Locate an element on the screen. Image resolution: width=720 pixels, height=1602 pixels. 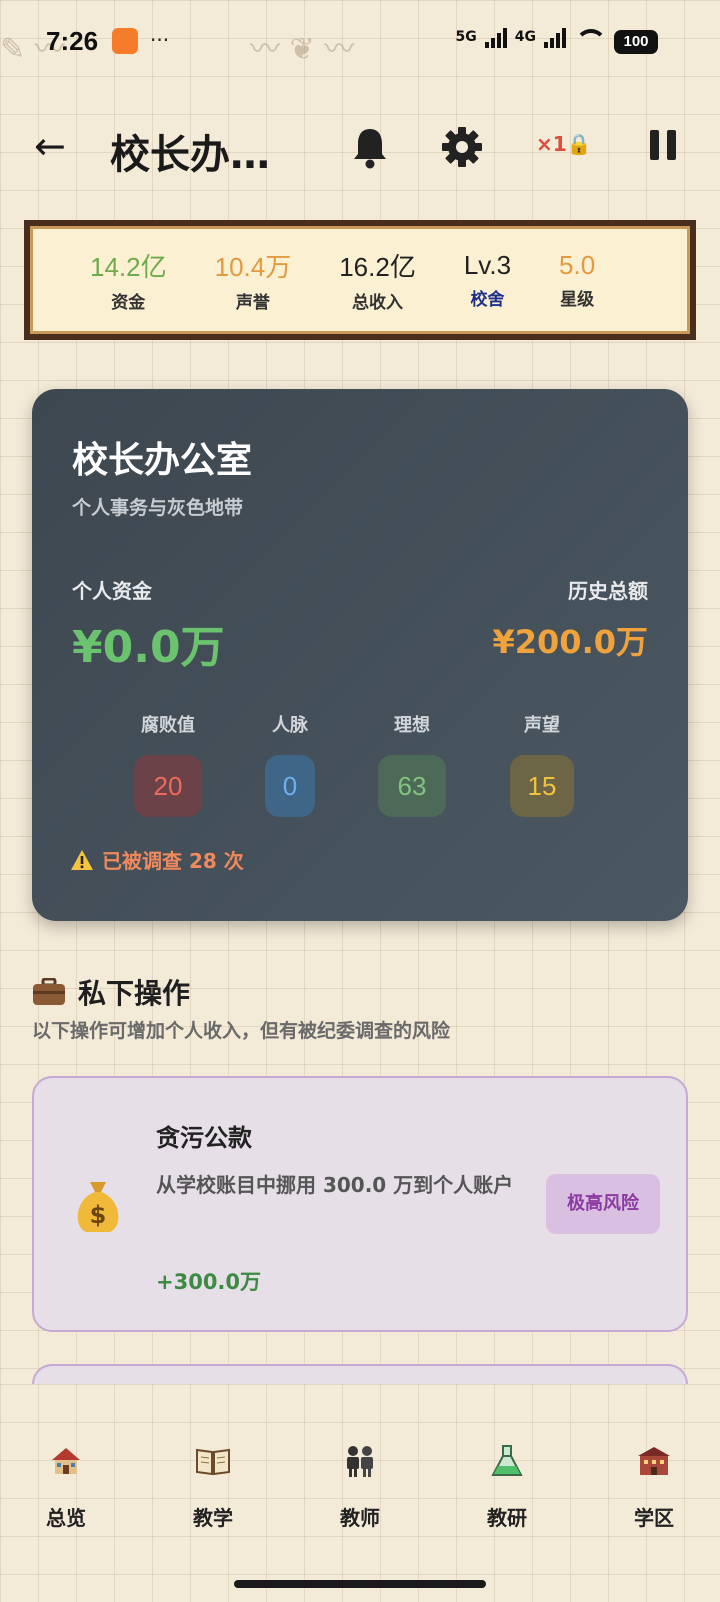
shopping-app-icon is located at coordinates (125, 41).